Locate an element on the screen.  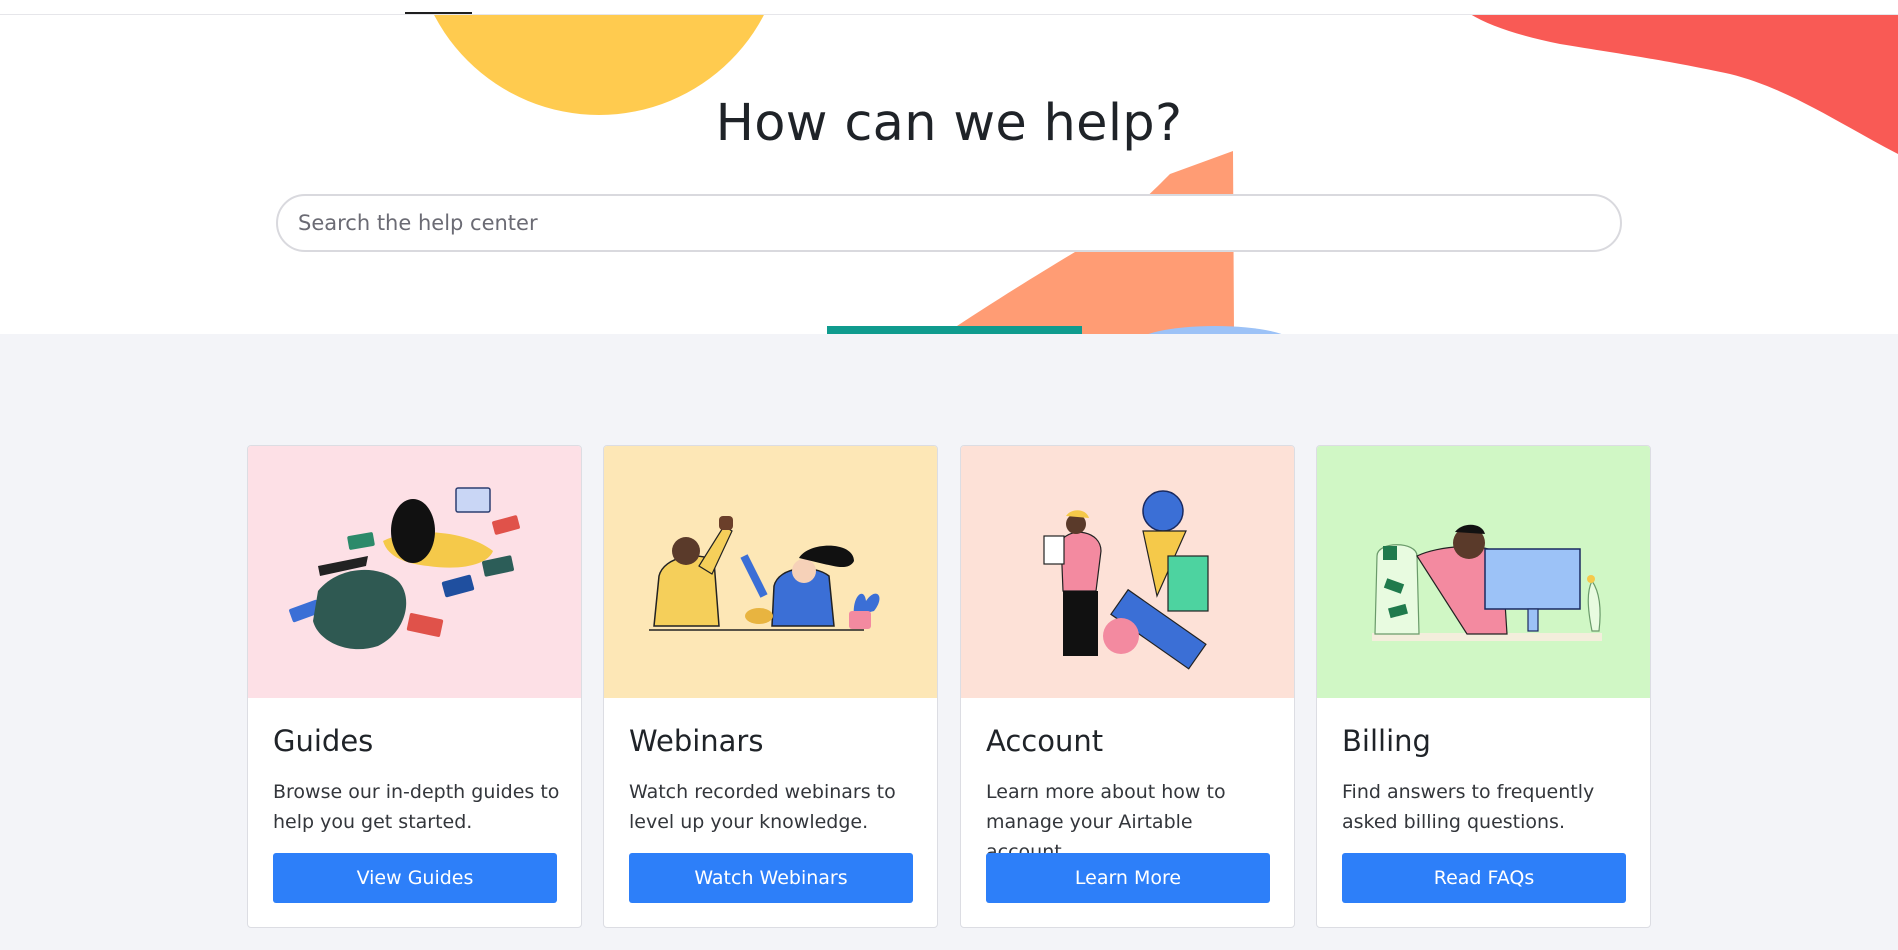
top-nav-bar is located at coordinates (949, 7).